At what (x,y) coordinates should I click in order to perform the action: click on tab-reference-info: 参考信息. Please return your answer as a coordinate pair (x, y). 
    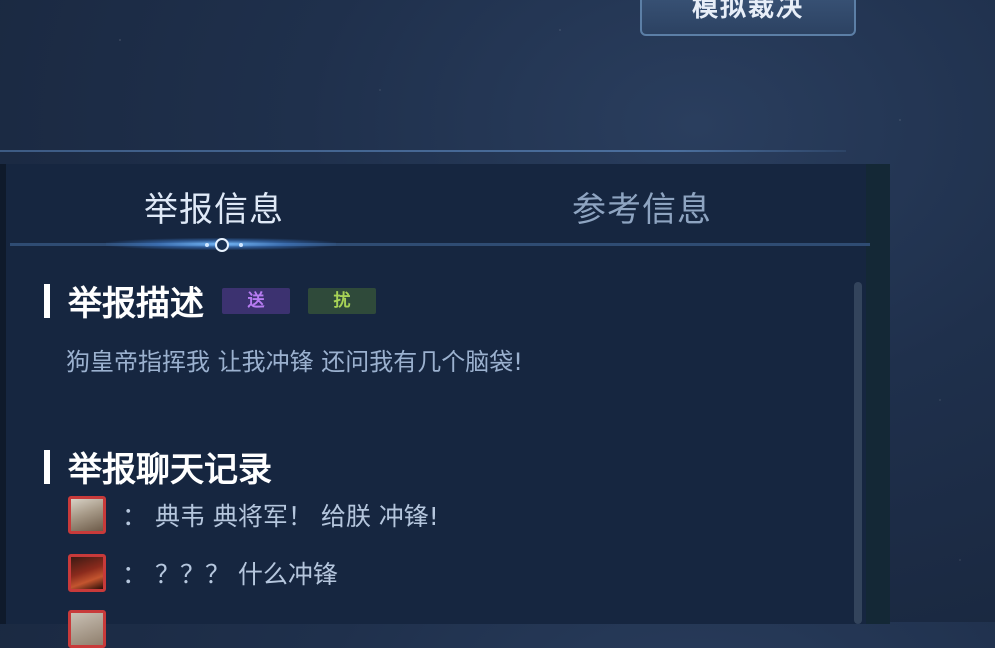
    Looking at the image, I should click on (642, 206).